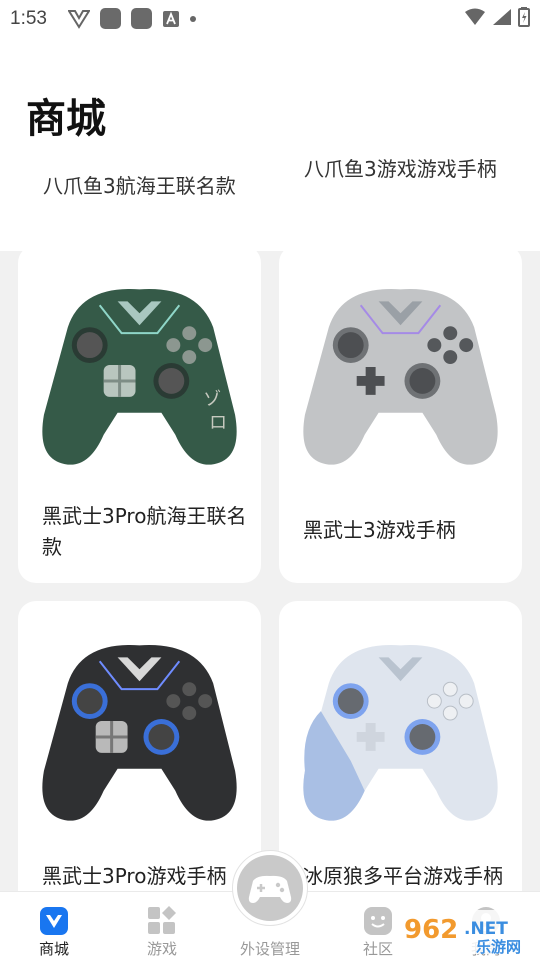 This screenshot has height=960, width=540. I want to click on product-name: 黑武士3Pro航海王联名款, so click(147, 532).